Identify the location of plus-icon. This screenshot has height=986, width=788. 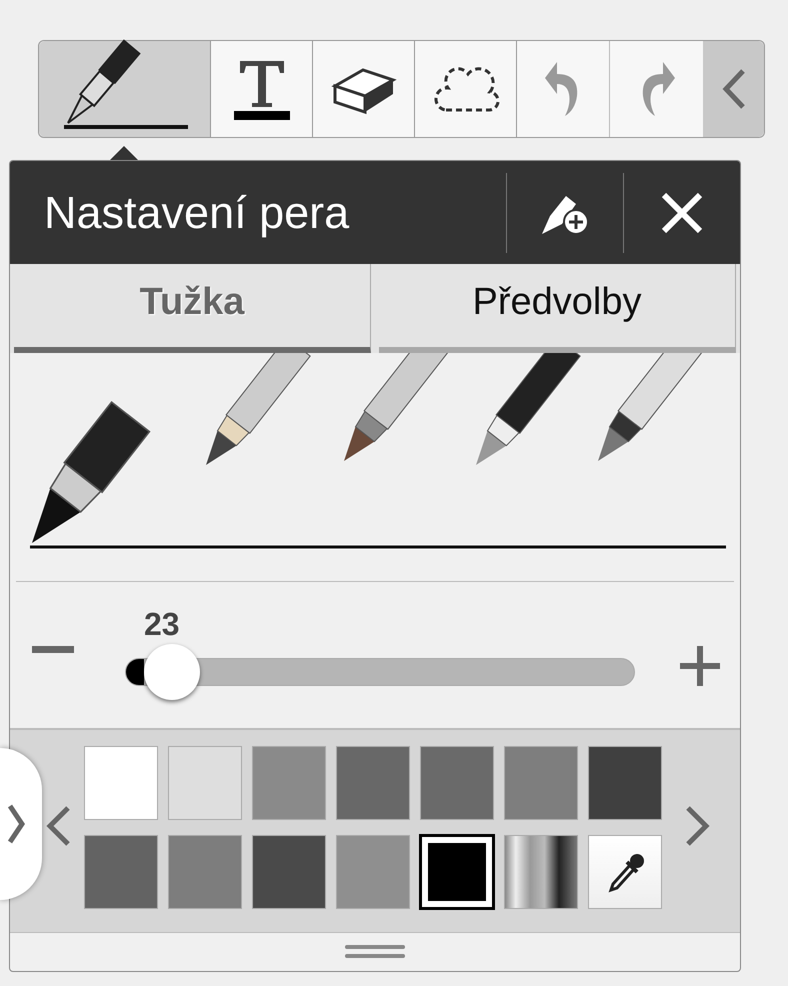
(700, 666).